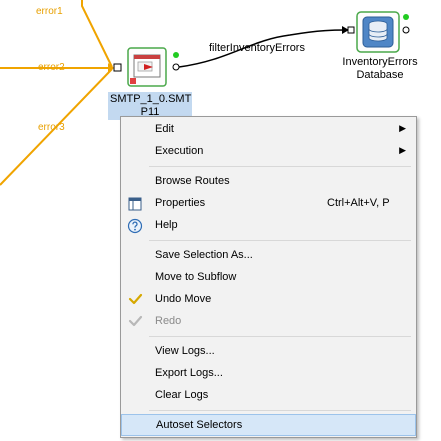  Describe the element at coordinates (135, 204) in the screenshot. I see `properties-icon` at that location.